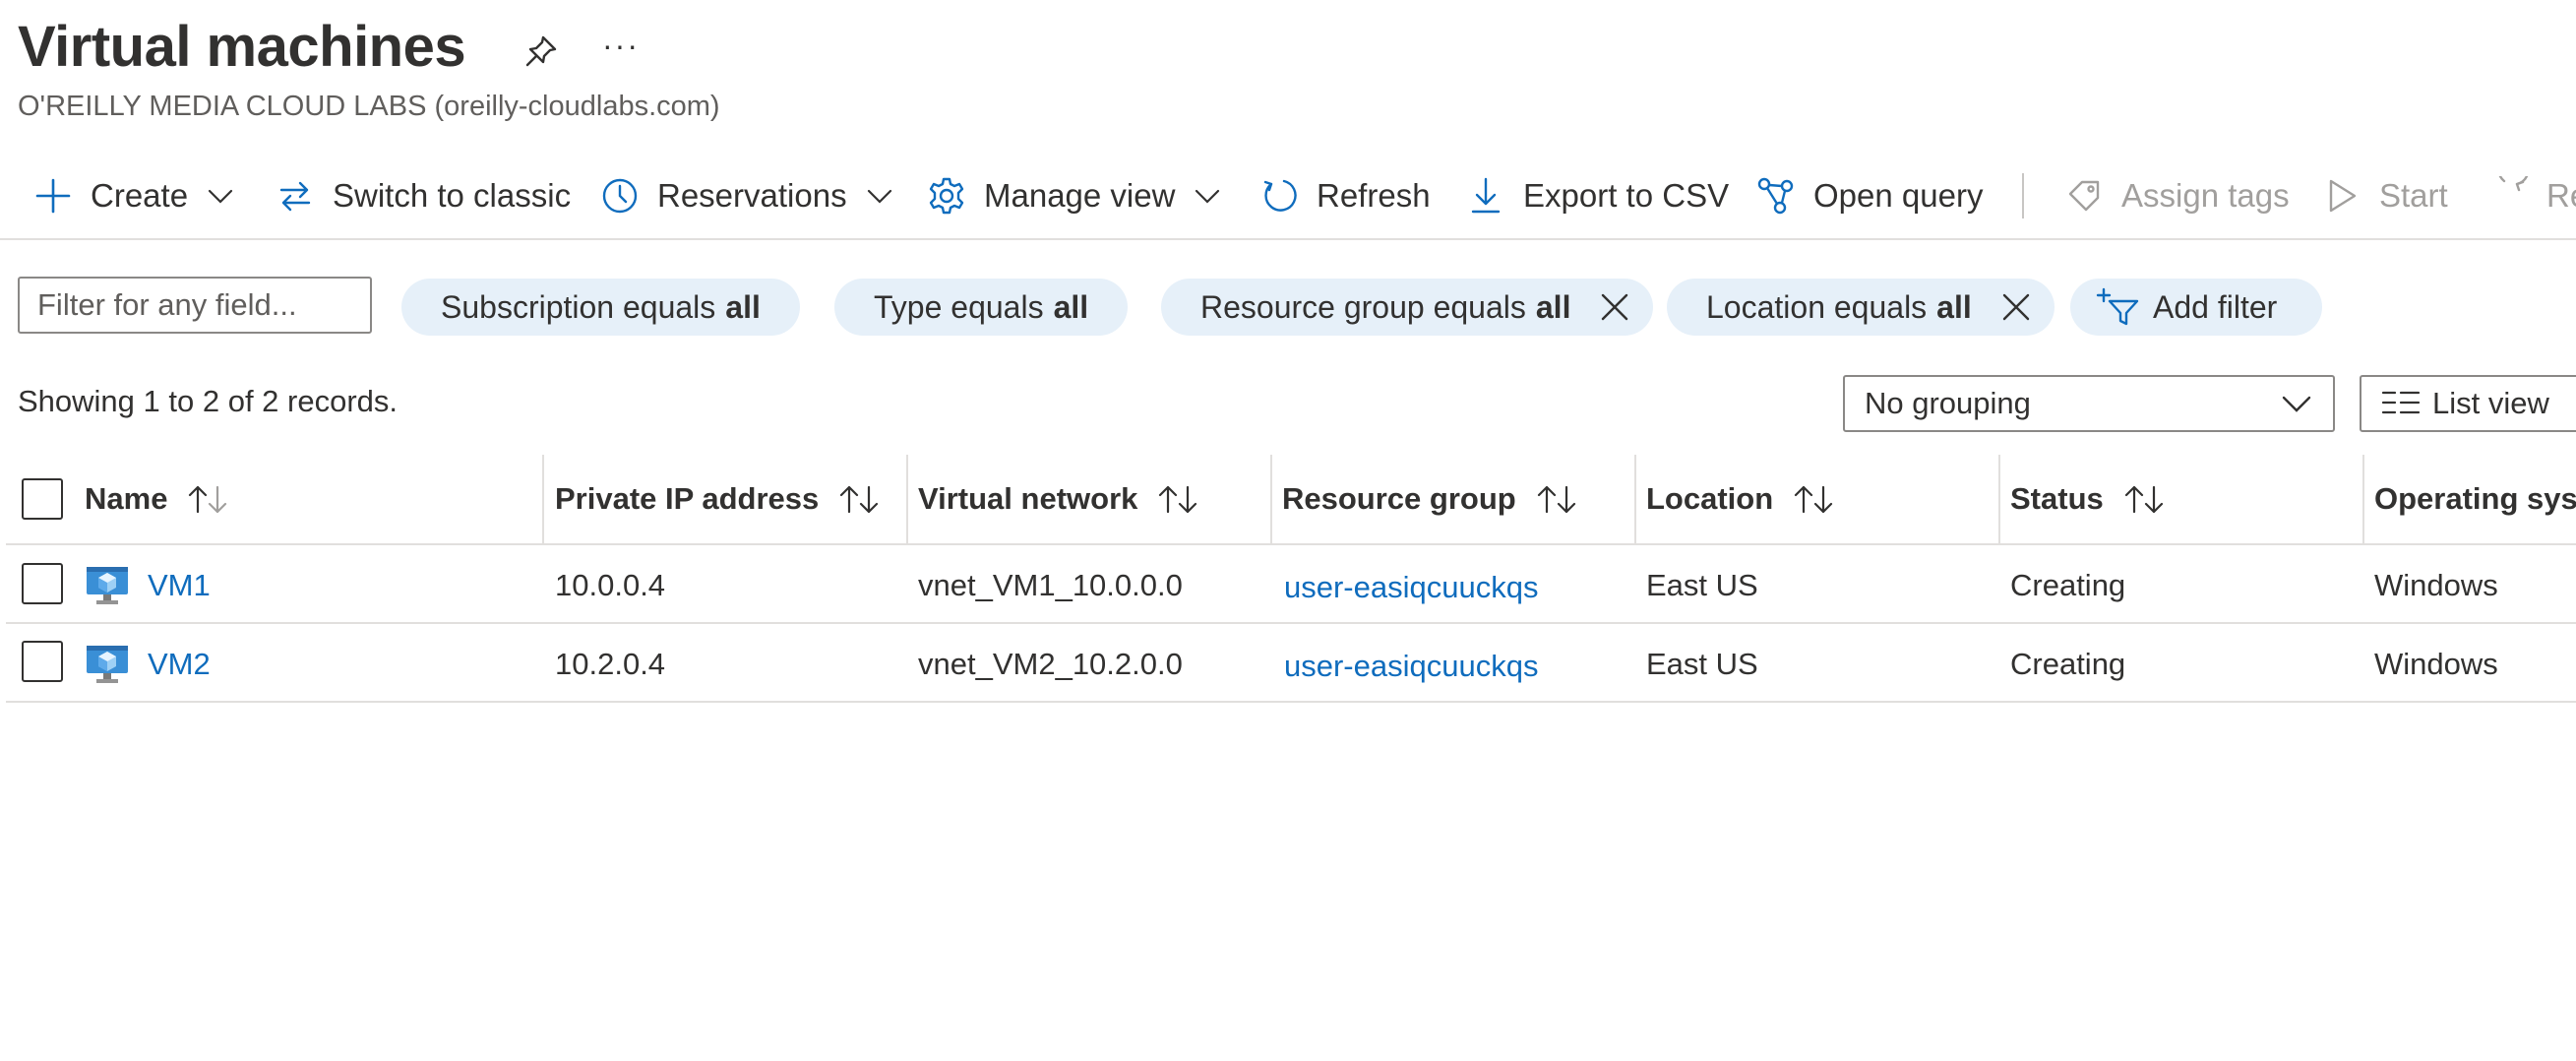 The width and height of the screenshot is (2576, 1061). What do you see at coordinates (134, 195) in the screenshot?
I see `create-button: Create` at bounding box center [134, 195].